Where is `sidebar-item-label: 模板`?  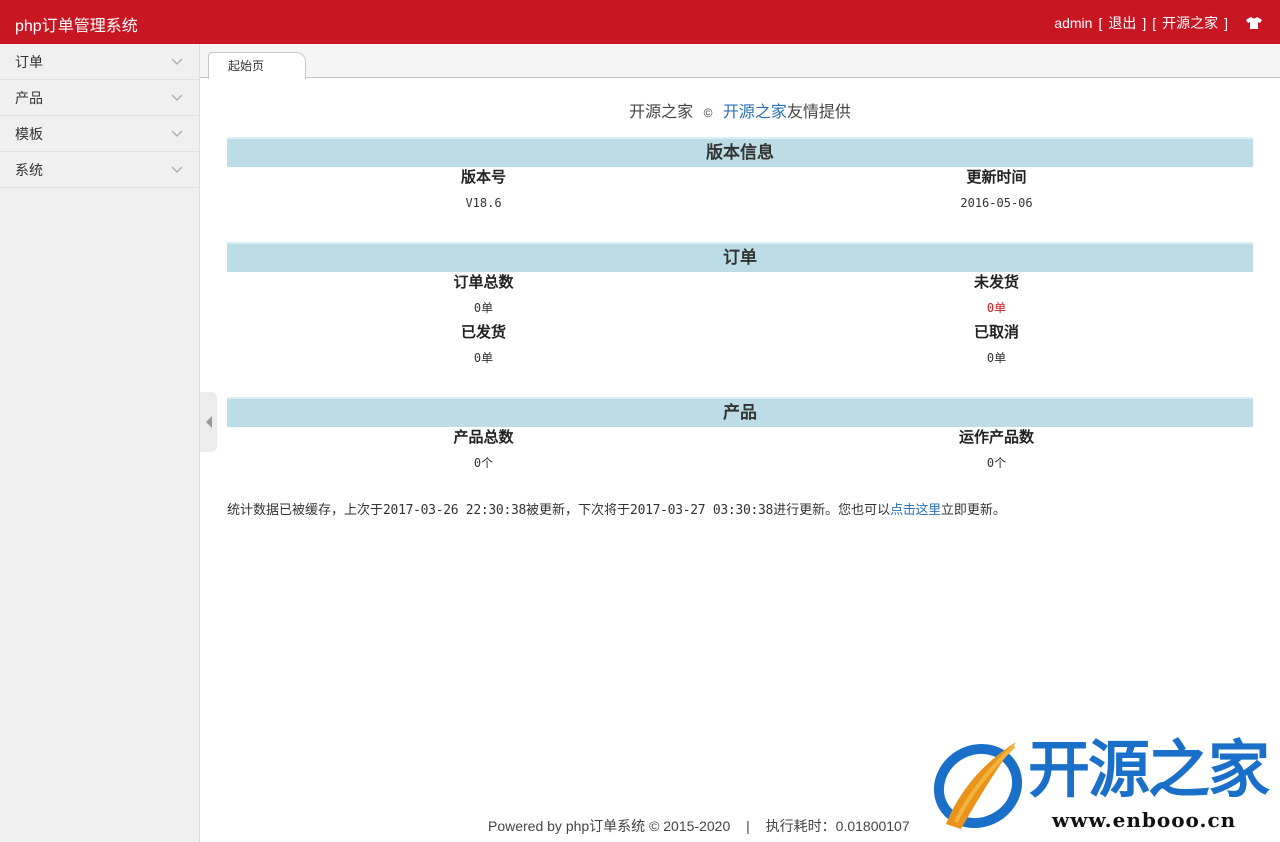 sidebar-item-label: 模板 is located at coordinates (29, 133).